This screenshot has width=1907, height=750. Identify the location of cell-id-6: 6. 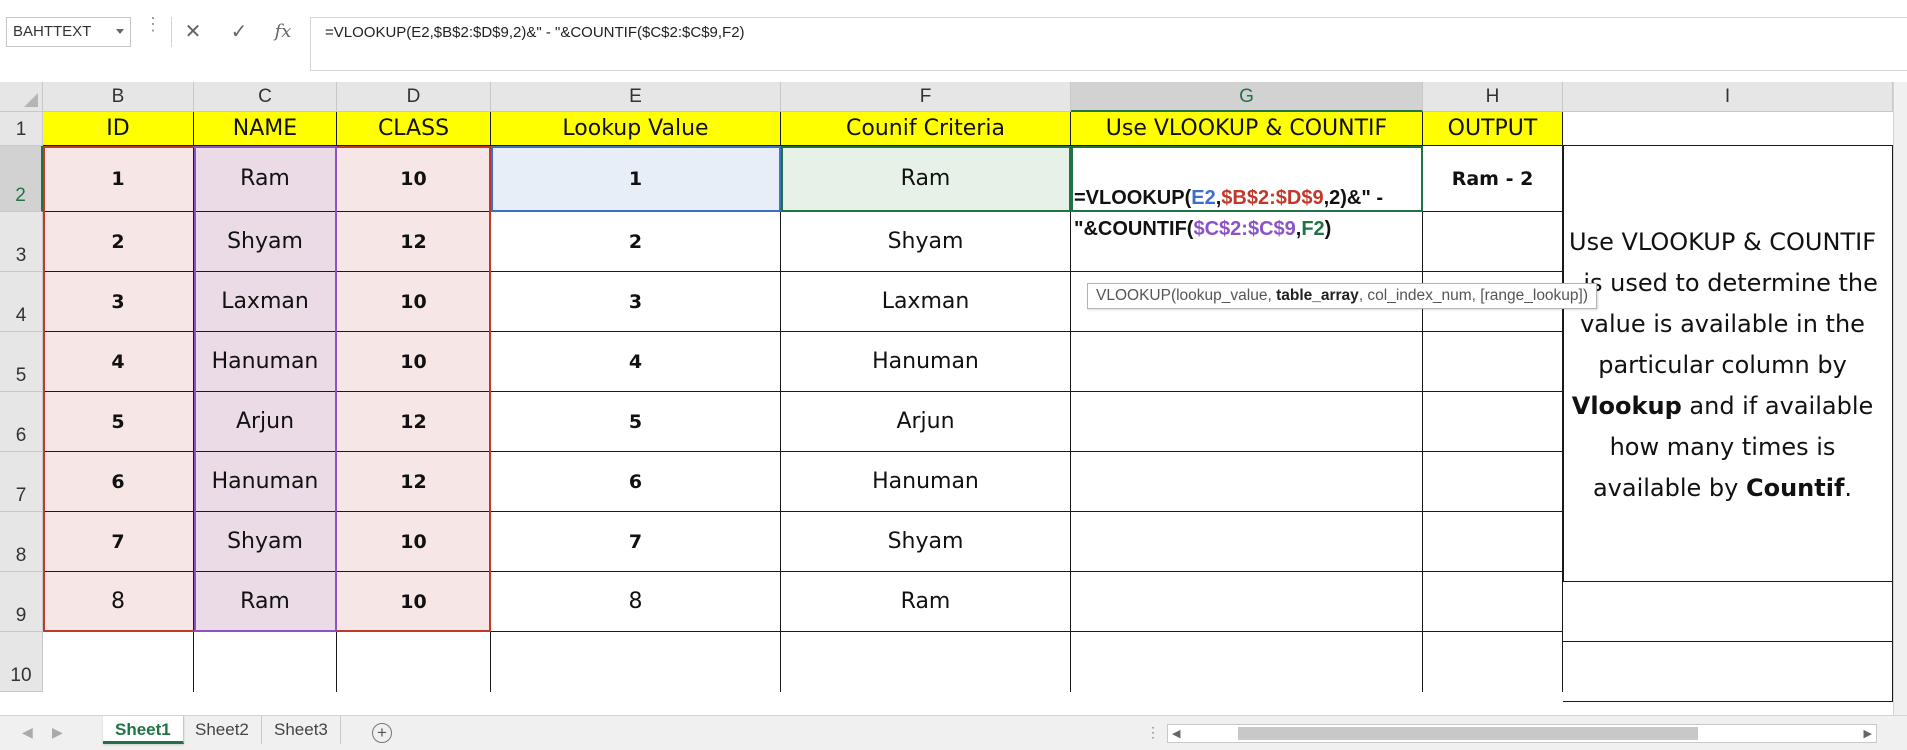
(118, 482).